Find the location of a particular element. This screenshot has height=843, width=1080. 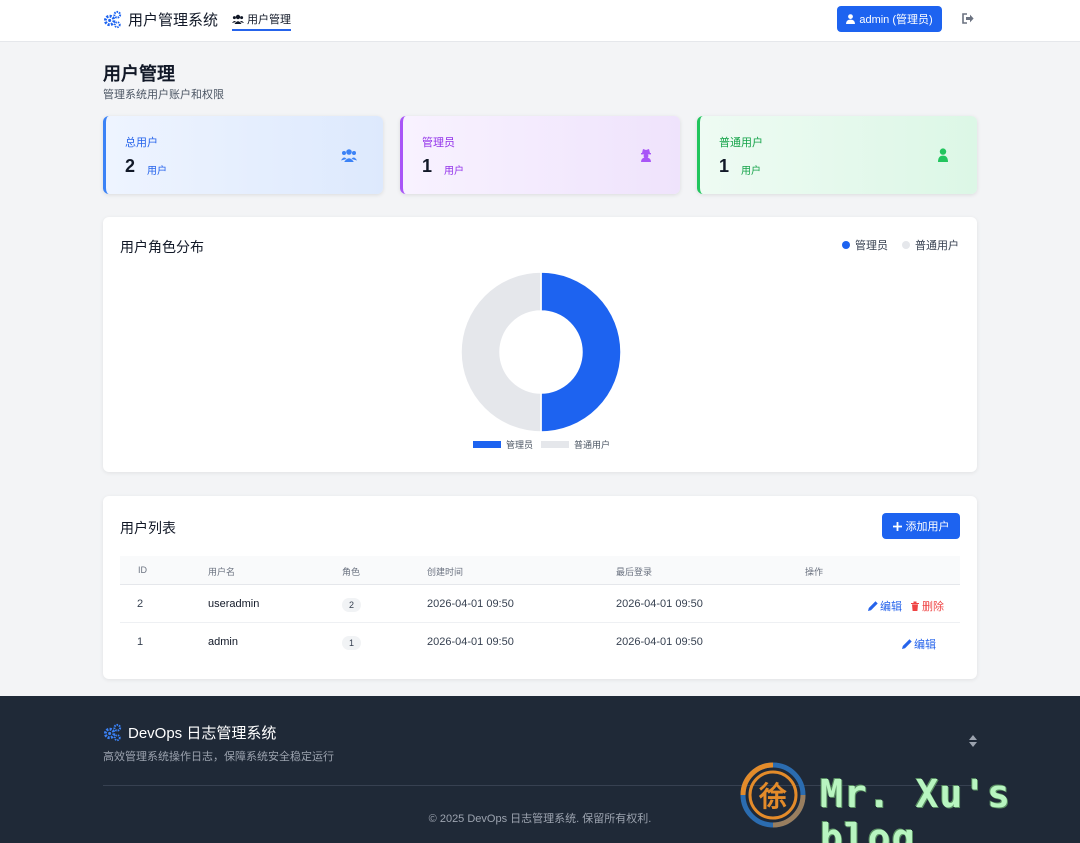

cell-username: useradmin is located at coordinates (234, 604).